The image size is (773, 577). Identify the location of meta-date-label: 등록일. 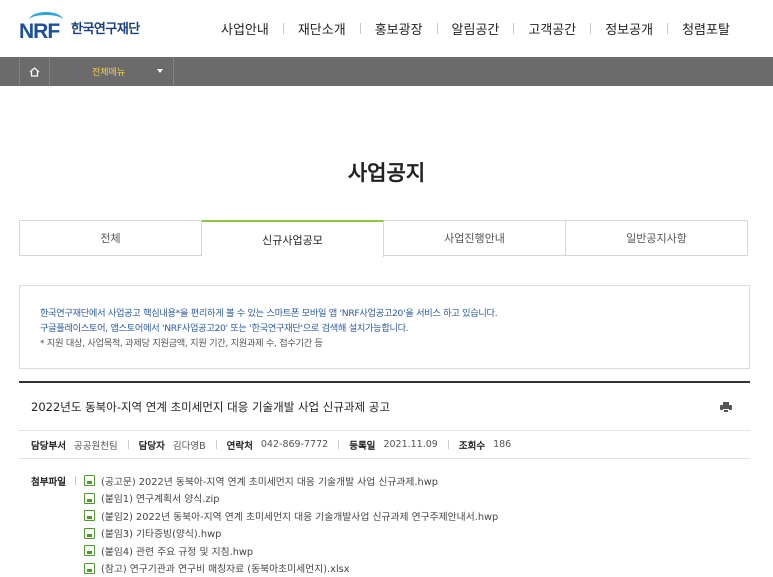
(362, 445).